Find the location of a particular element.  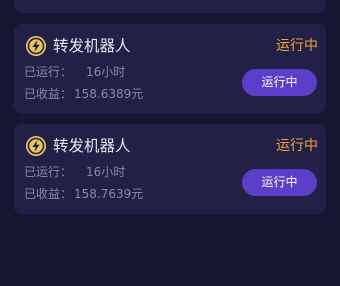

earnings-row: 已收益： 158.7639元 is located at coordinates (83, 194).